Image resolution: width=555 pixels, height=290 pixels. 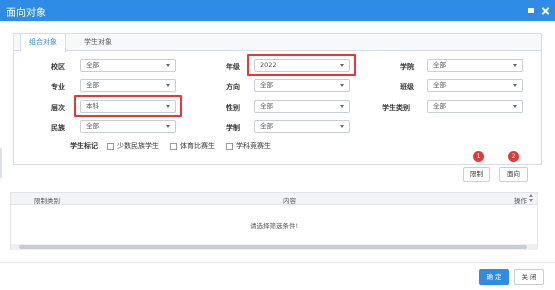 I want to click on ethnicity-label: 民族, so click(x=58, y=128).